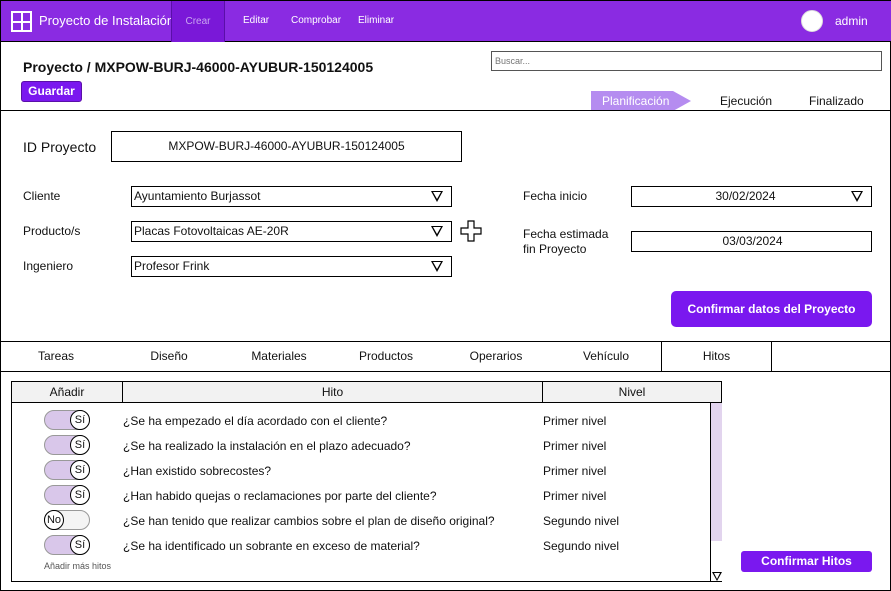 This screenshot has width=891, height=591. What do you see at coordinates (279, 356) in the screenshot?
I see `tab-materiales: Materiales` at bounding box center [279, 356].